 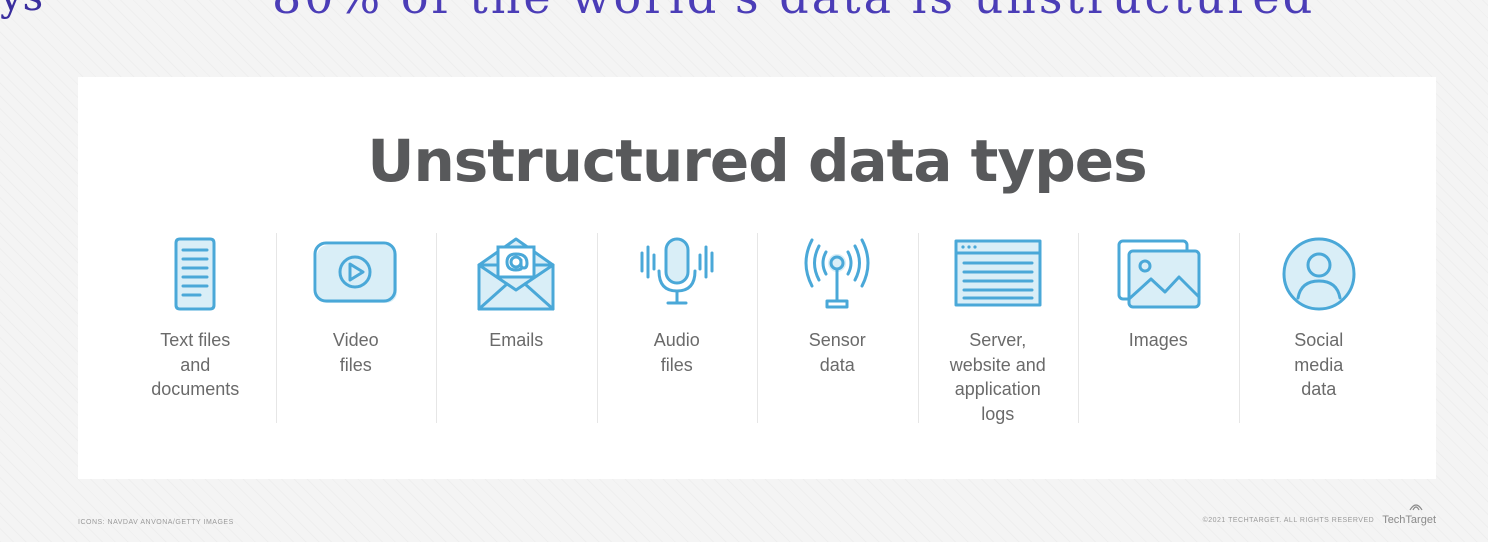 I want to click on brand-name: TechTarget, so click(x=1409, y=520).